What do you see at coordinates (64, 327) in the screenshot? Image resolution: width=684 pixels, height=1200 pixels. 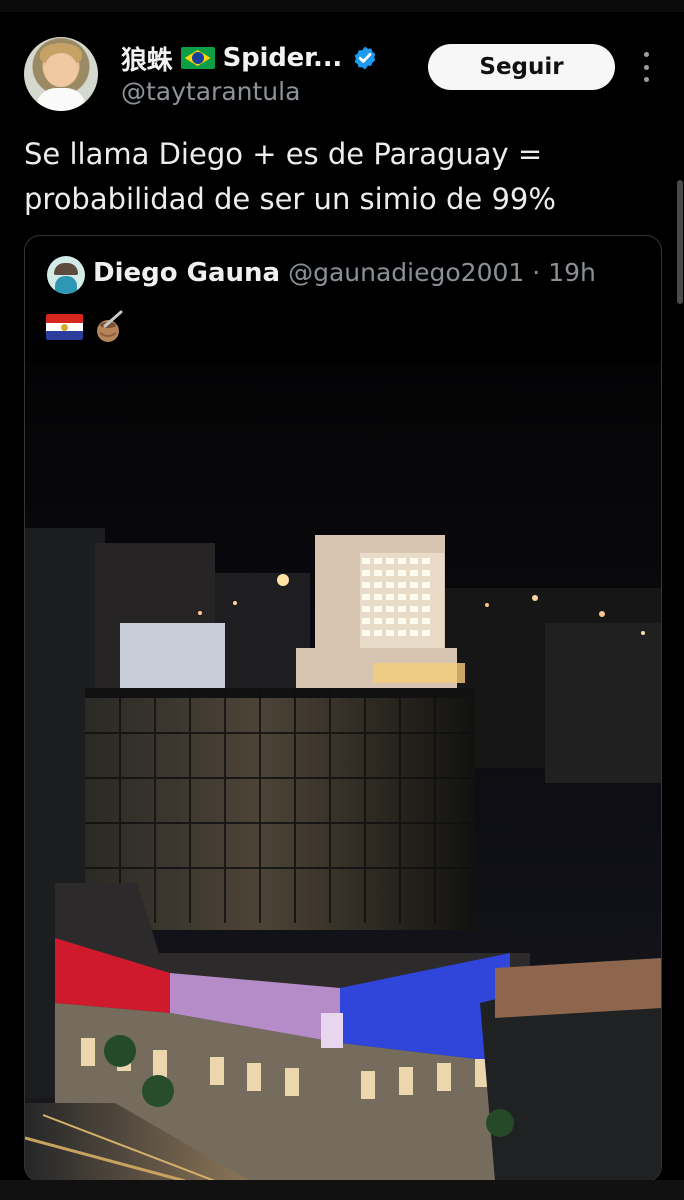 I see `paraguay-flag-icon` at bounding box center [64, 327].